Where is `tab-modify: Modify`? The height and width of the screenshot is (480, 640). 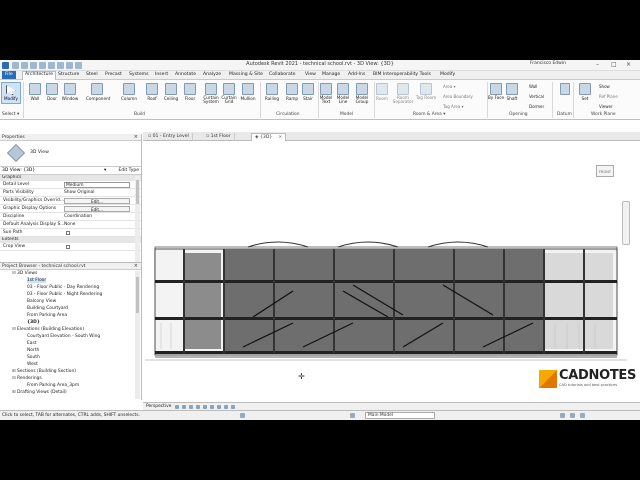 tab-modify: Modify is located at coordinates (447, 74).